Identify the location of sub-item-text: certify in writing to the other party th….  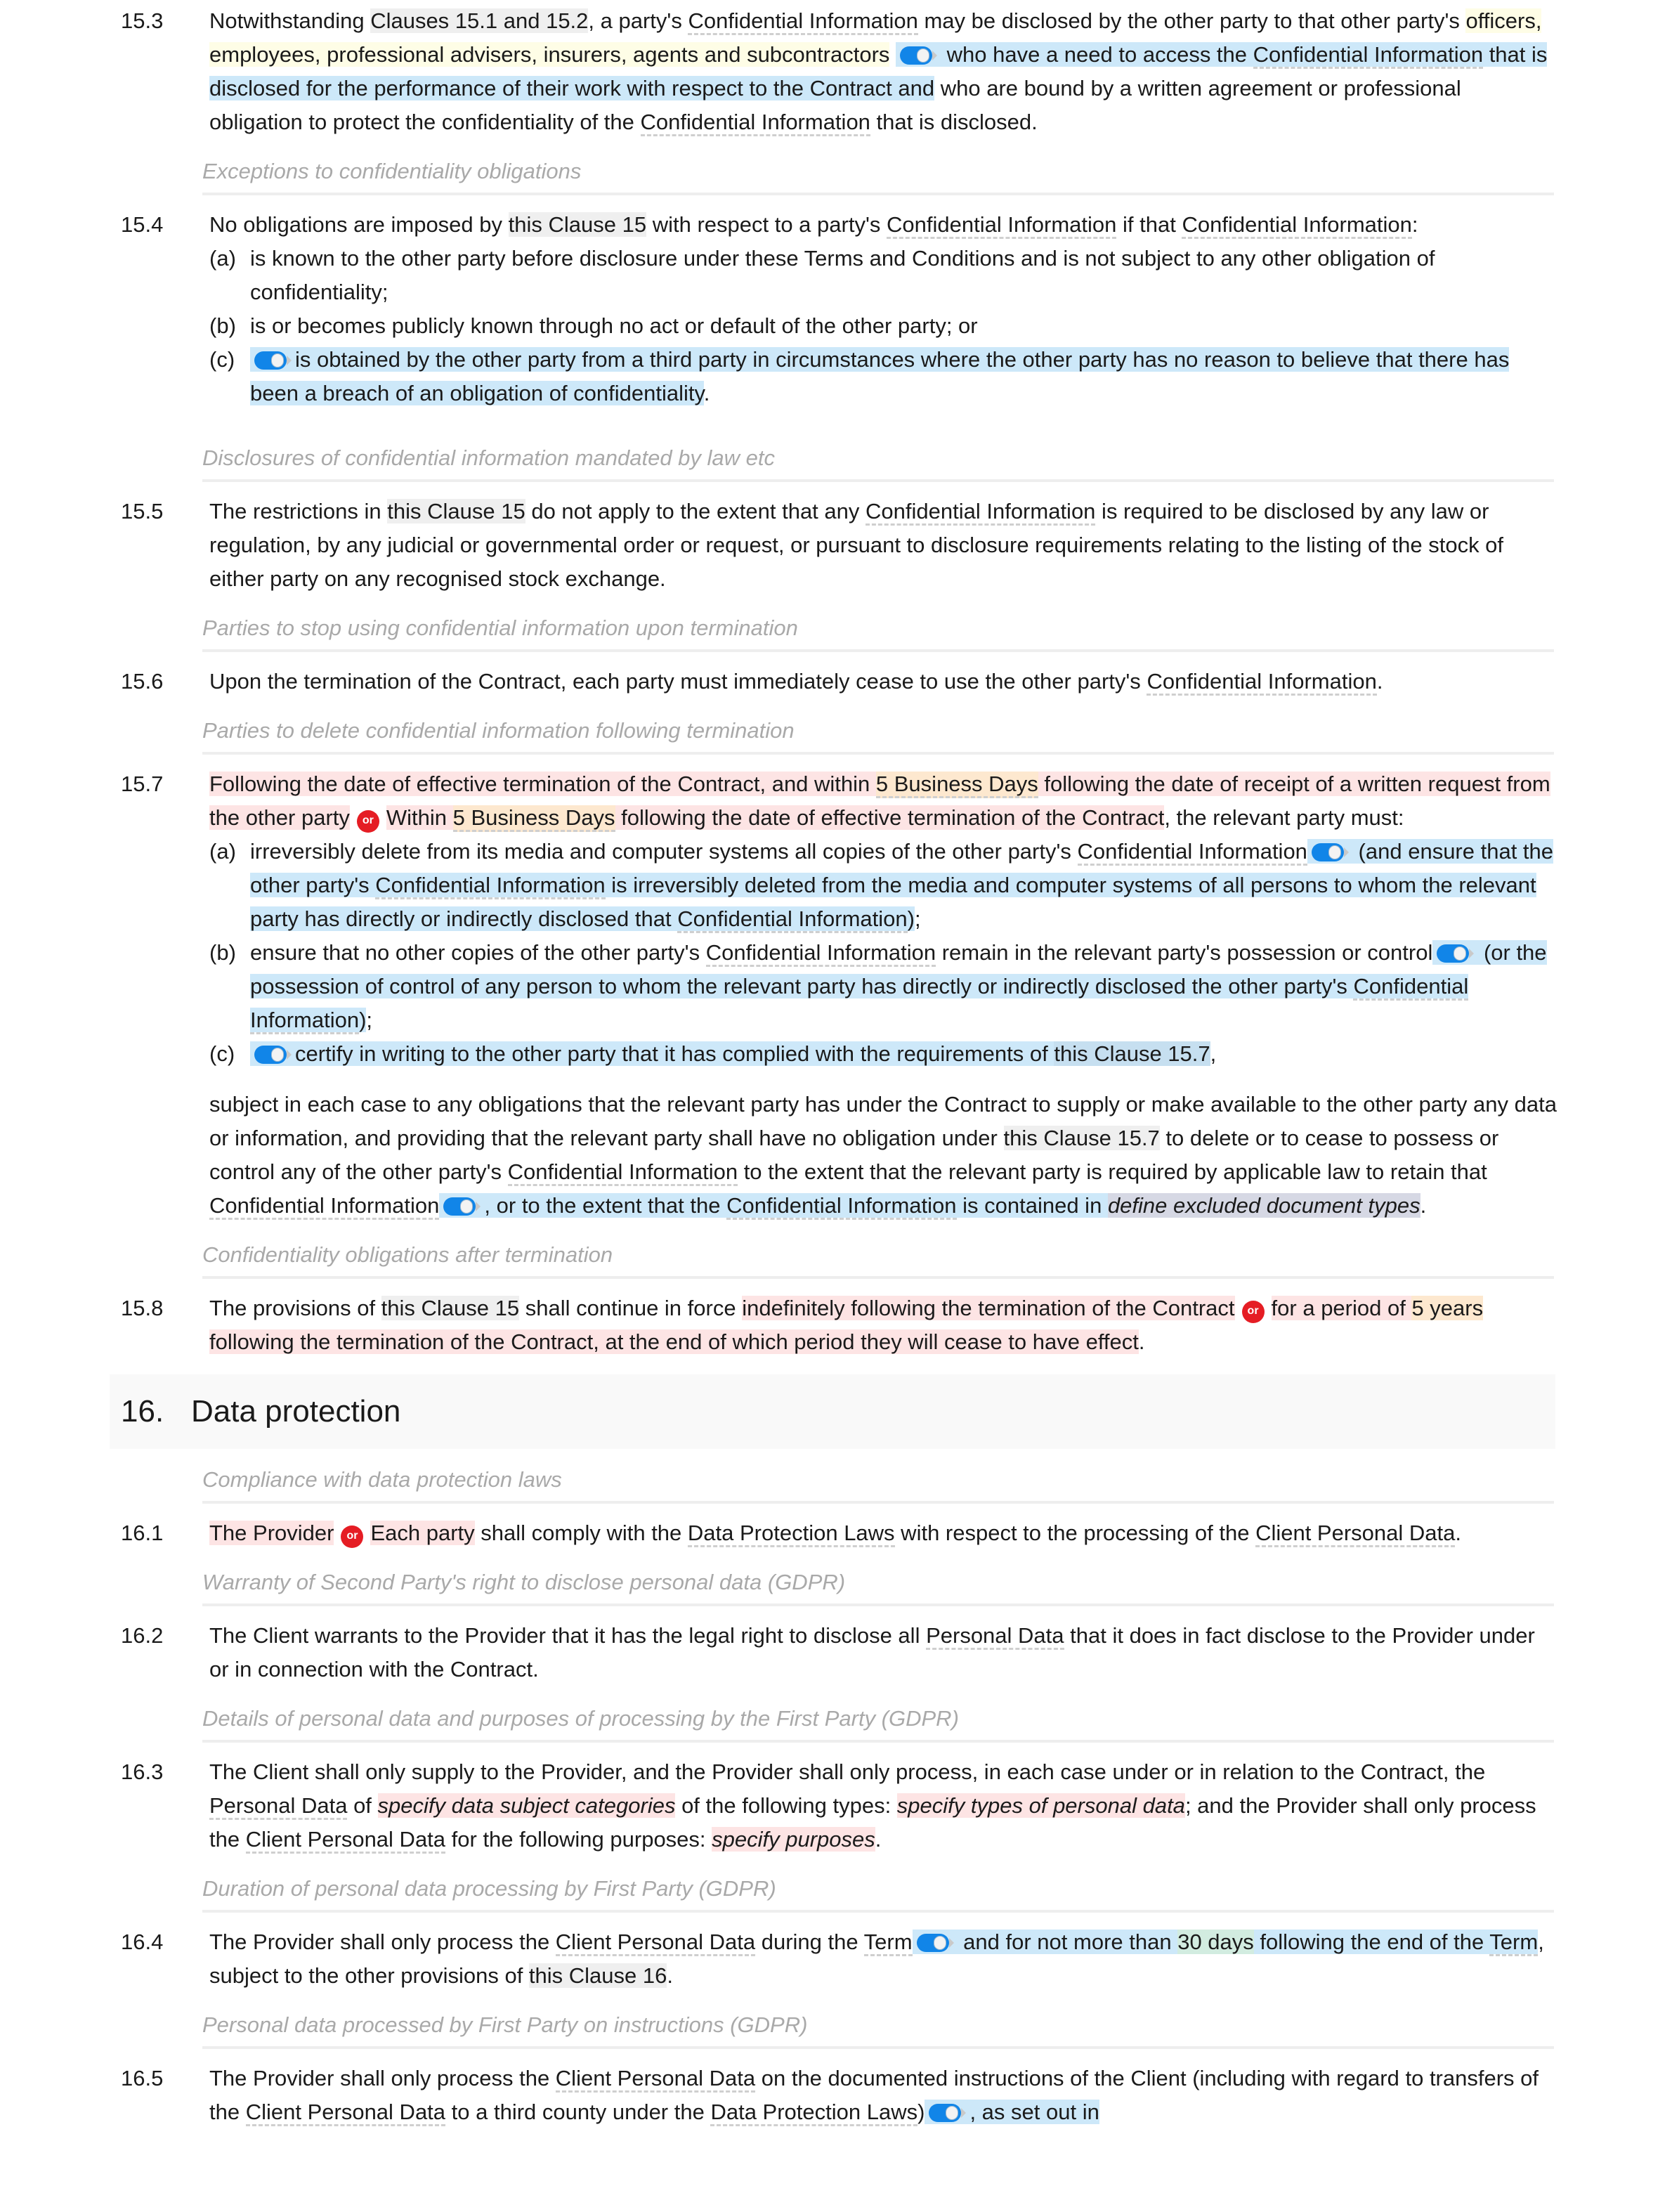
(905, 1054).